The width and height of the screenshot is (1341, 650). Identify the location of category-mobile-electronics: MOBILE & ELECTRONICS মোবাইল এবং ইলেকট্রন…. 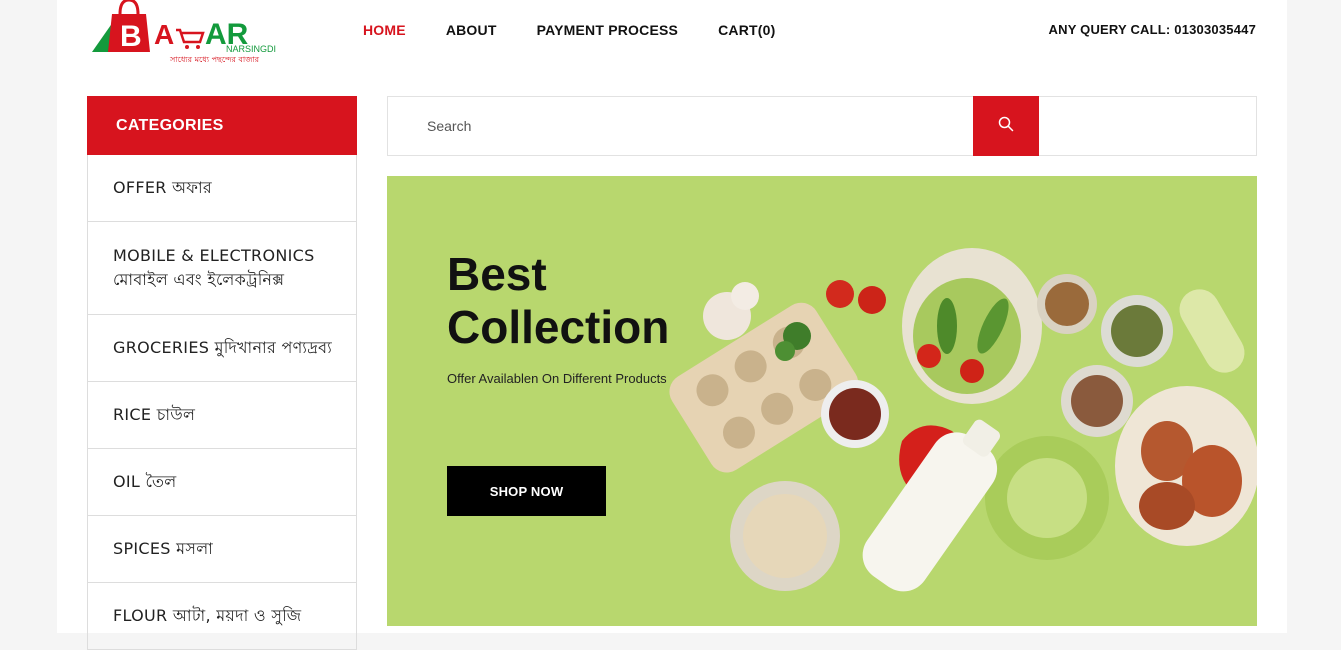
(222, 268).